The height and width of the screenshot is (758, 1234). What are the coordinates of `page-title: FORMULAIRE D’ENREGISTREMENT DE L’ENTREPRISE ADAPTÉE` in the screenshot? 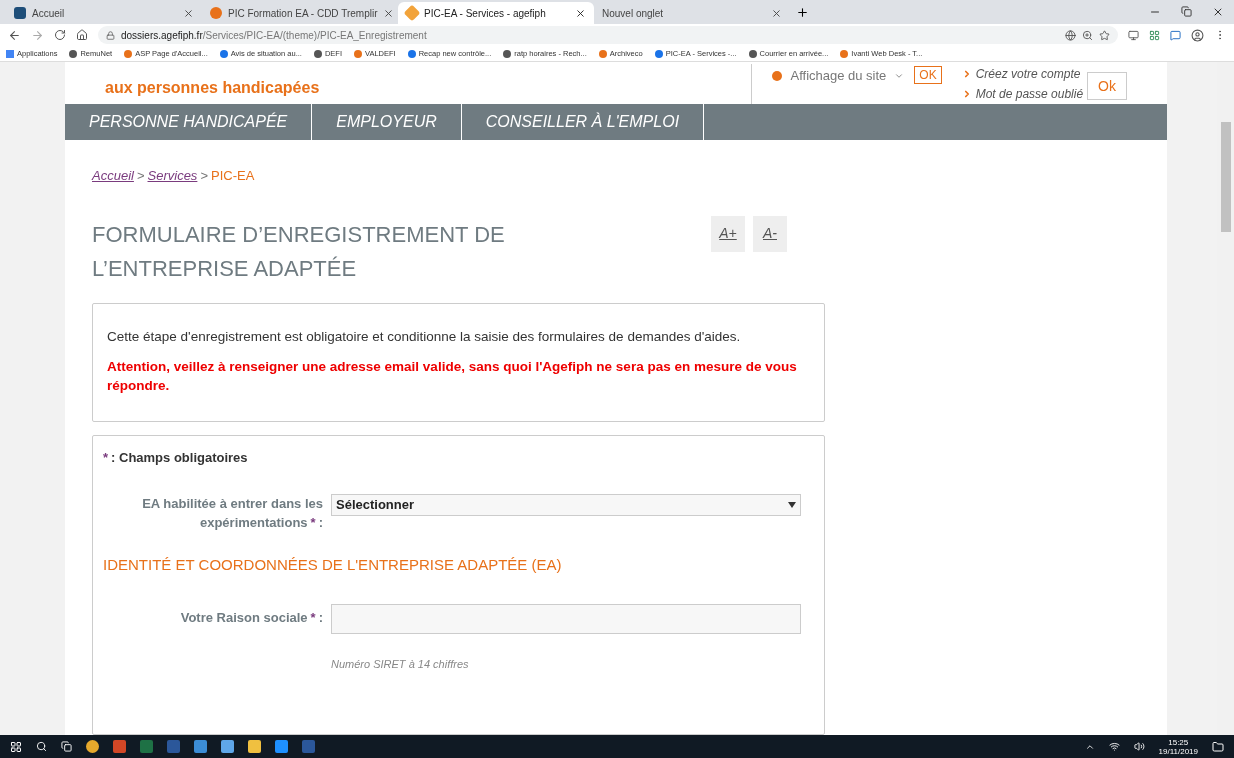 It's located at (299, 251).